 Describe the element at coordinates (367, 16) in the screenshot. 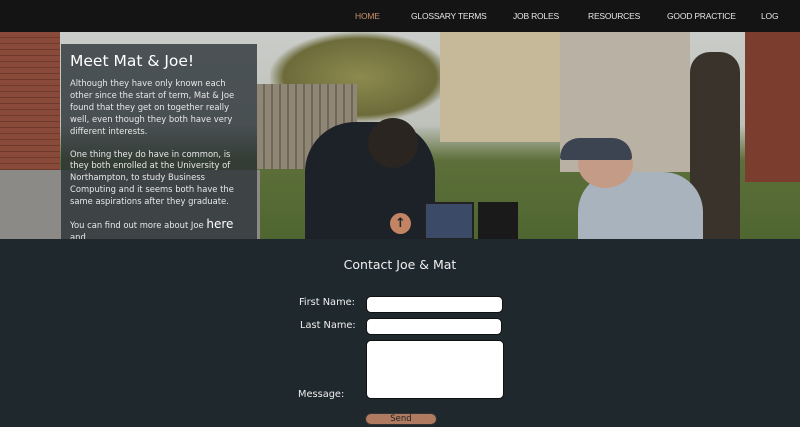

I see `nav-home: HOME` at that location.